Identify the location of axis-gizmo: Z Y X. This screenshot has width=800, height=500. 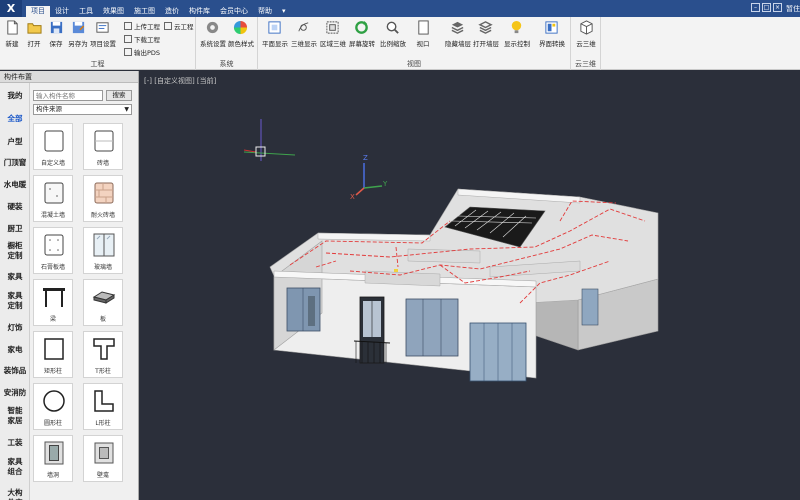
(369, 177).